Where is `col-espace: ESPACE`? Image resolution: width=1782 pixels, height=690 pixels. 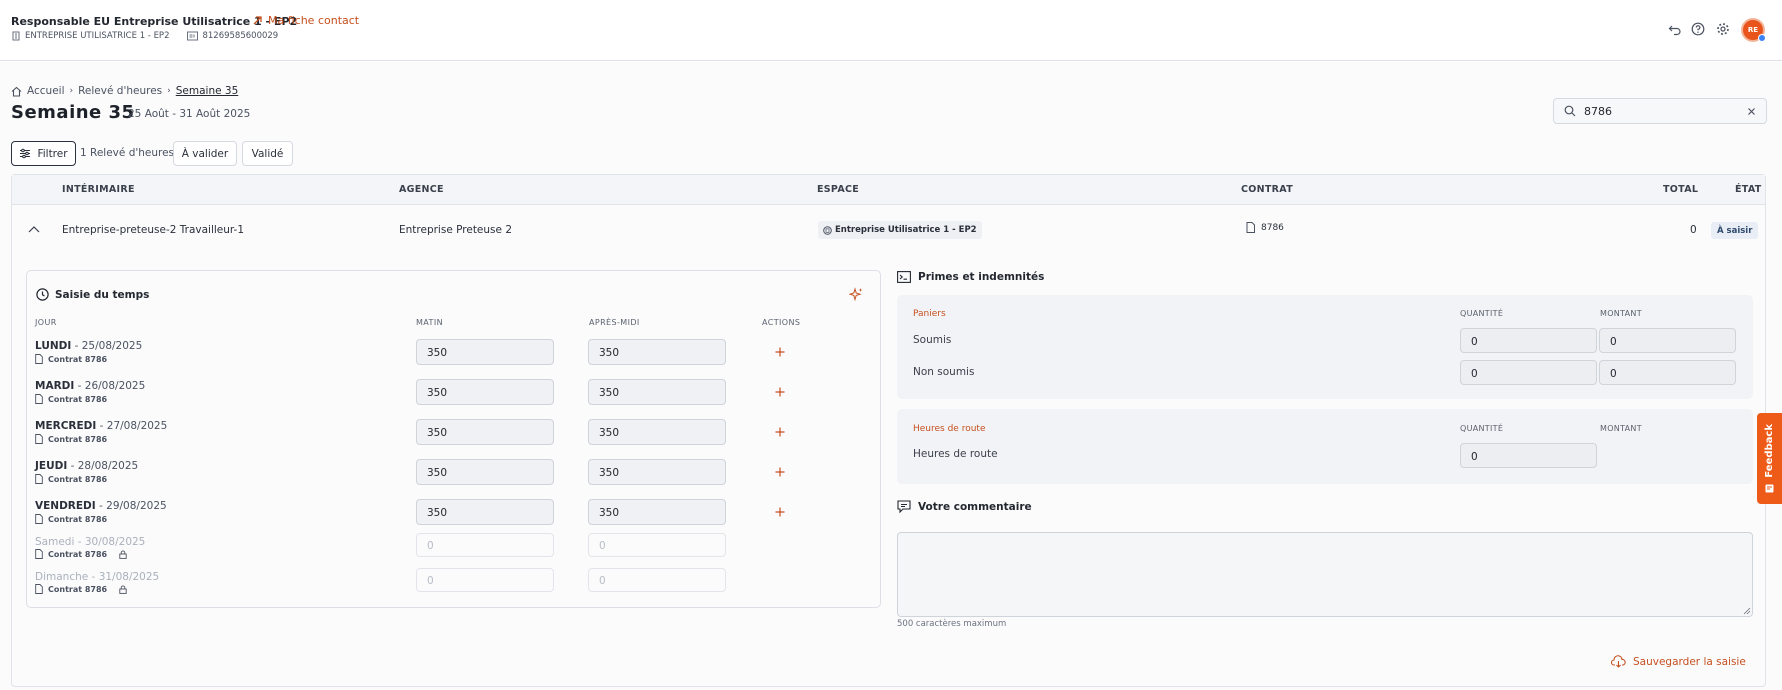
col-espace: ESPACE is located at coordinates (838, 189).